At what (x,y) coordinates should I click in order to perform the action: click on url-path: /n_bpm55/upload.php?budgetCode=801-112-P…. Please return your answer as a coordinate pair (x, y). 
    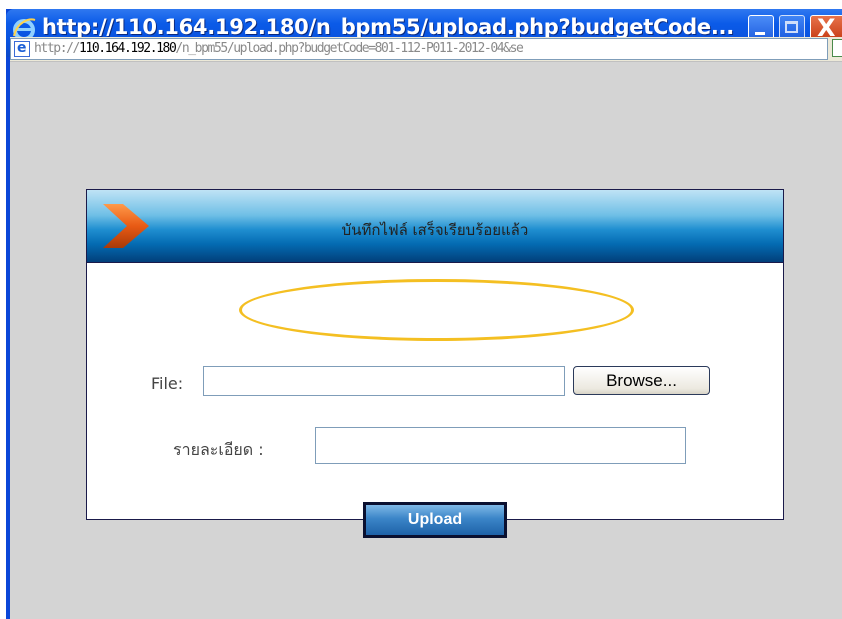
    Looking at the image, I should click on (349, 48).